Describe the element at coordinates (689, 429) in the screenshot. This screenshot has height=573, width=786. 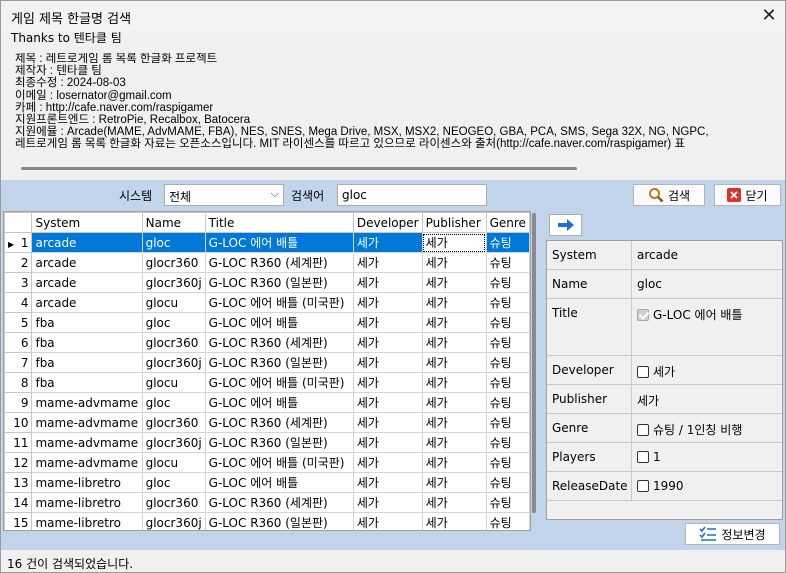
I see `detail-value: 슈팅 / 1인칭 비행` at that location.